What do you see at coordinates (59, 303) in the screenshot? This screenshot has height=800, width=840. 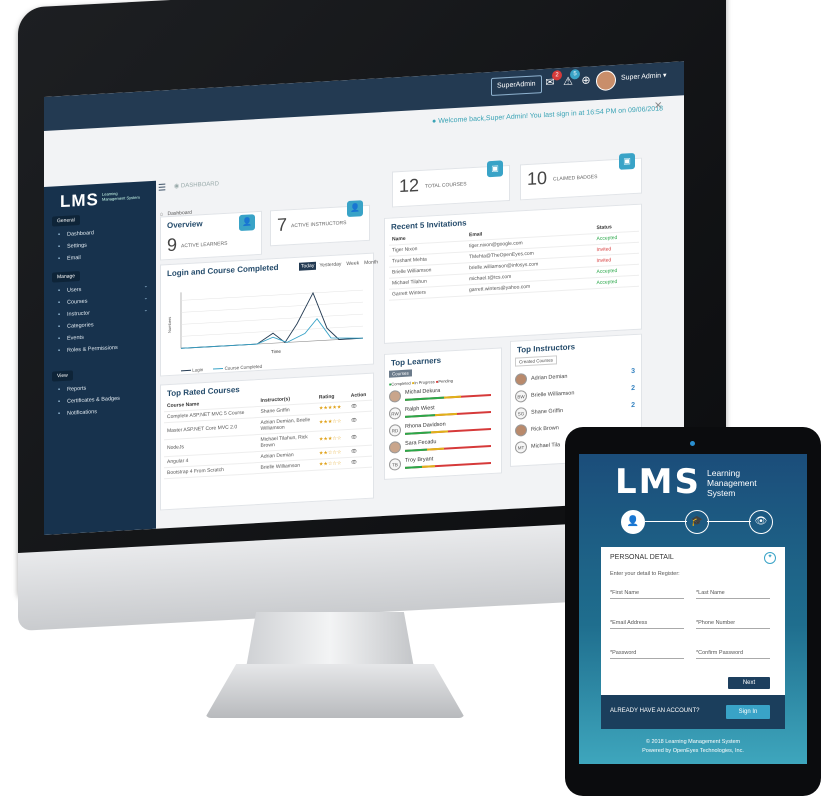 I see `book-icon: •` at bounding box center [59, 303].